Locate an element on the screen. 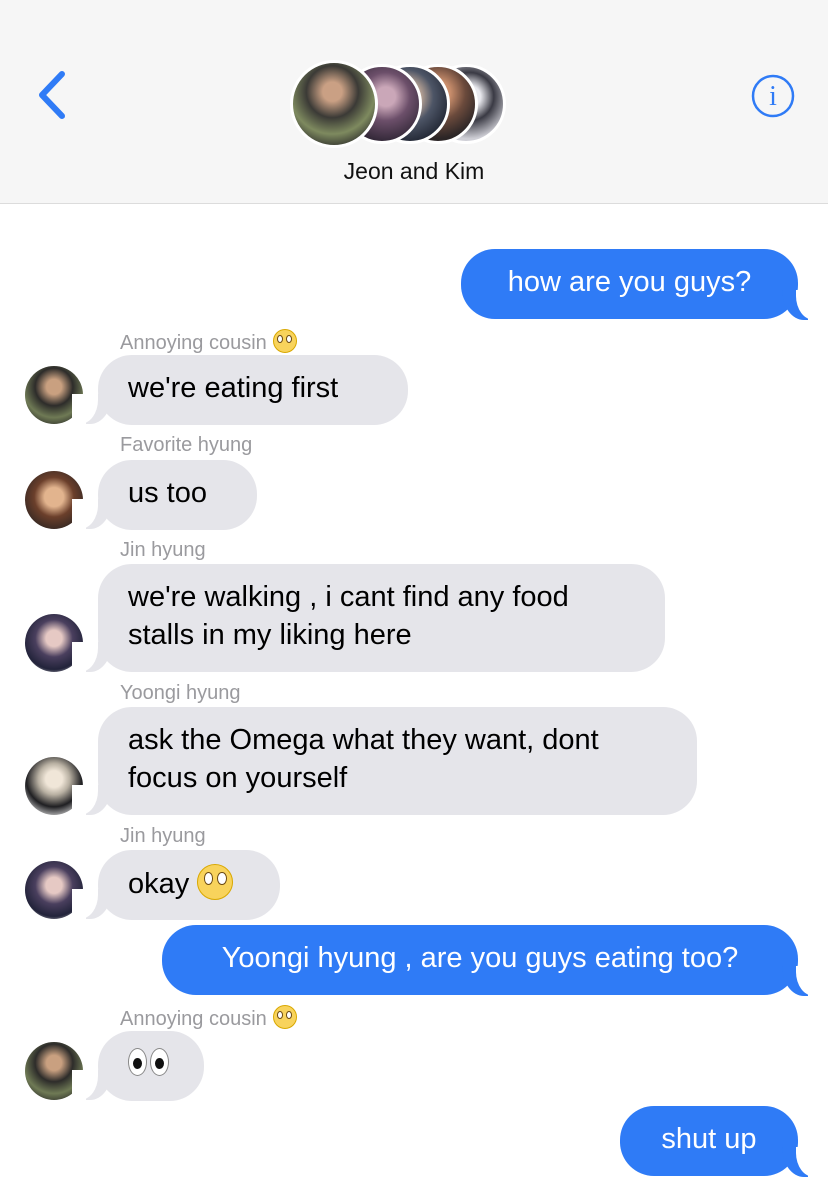 The width and height of the screenshot is (828, 1180). svg-text: i is located at coordinates (773, 96).